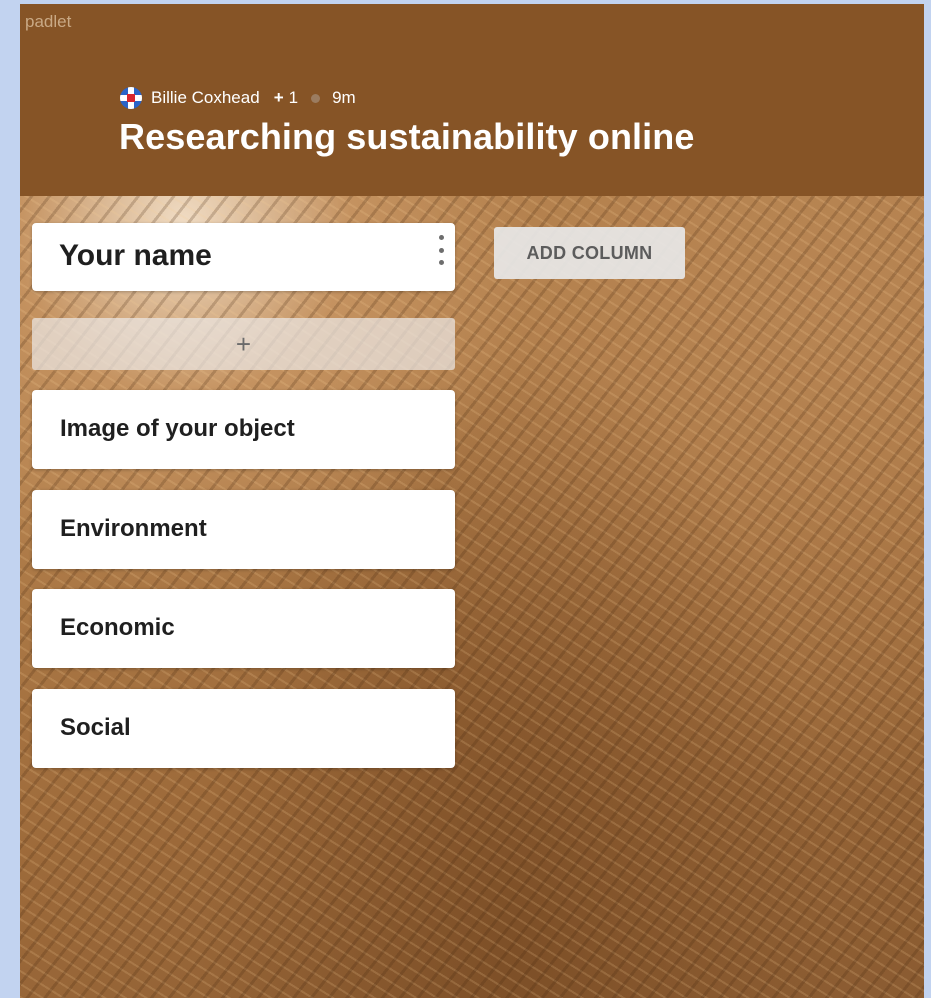 This screenshot has height=998, width=931. Describe the element at coordinates (48, 22) in the screenshot. I see `padlet-logo: padlet` at that location.